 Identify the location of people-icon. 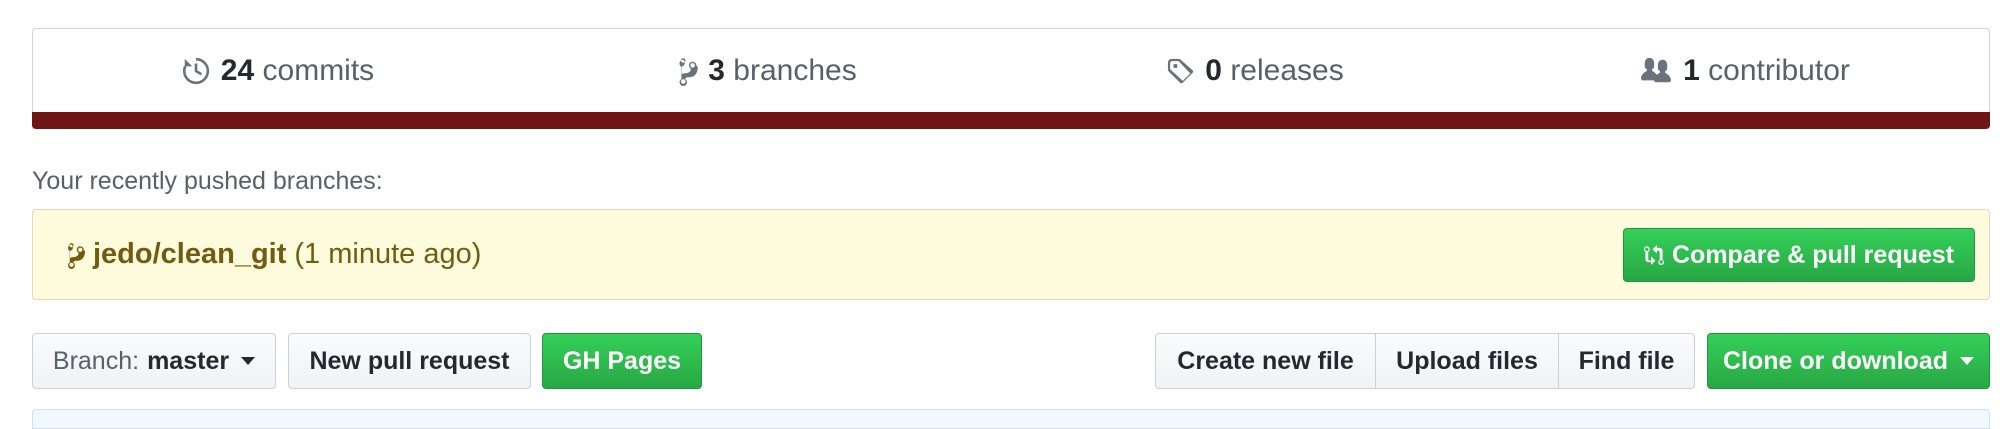
(1656, 70).